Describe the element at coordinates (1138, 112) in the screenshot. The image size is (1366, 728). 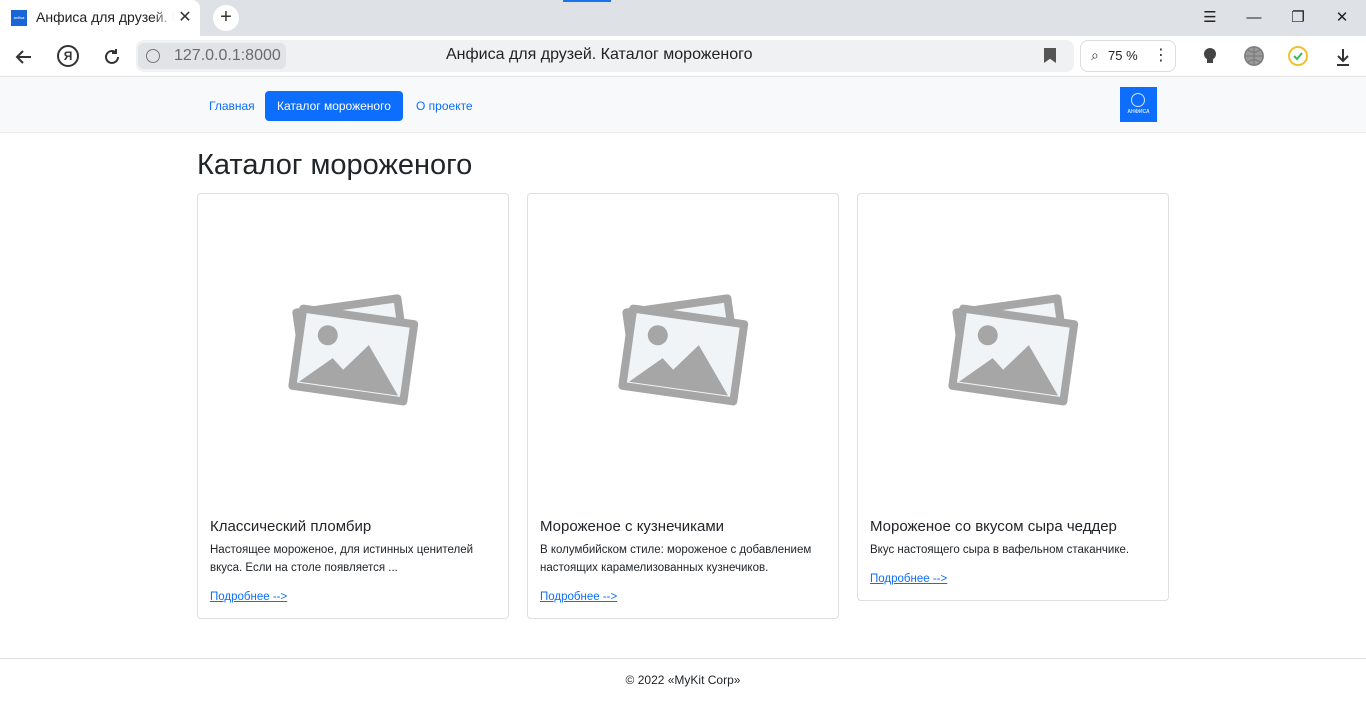
I see `logo-text: АНФИСА` at that location.